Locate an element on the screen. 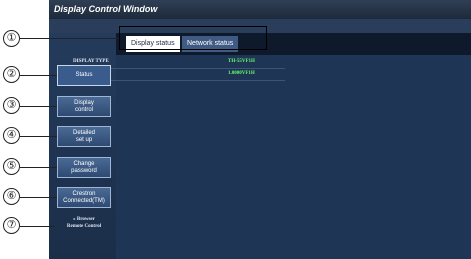 This screenshot has width=471, height=259. callout-6: ⑥ is located at coordinates (11, 196).